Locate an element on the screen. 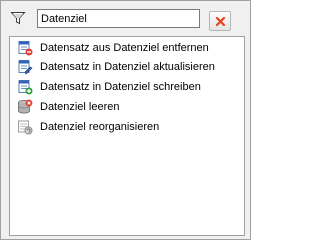 Image resolution: width=320 pixels, height=240 pixels. search-input is located at coordinates (118, 18).